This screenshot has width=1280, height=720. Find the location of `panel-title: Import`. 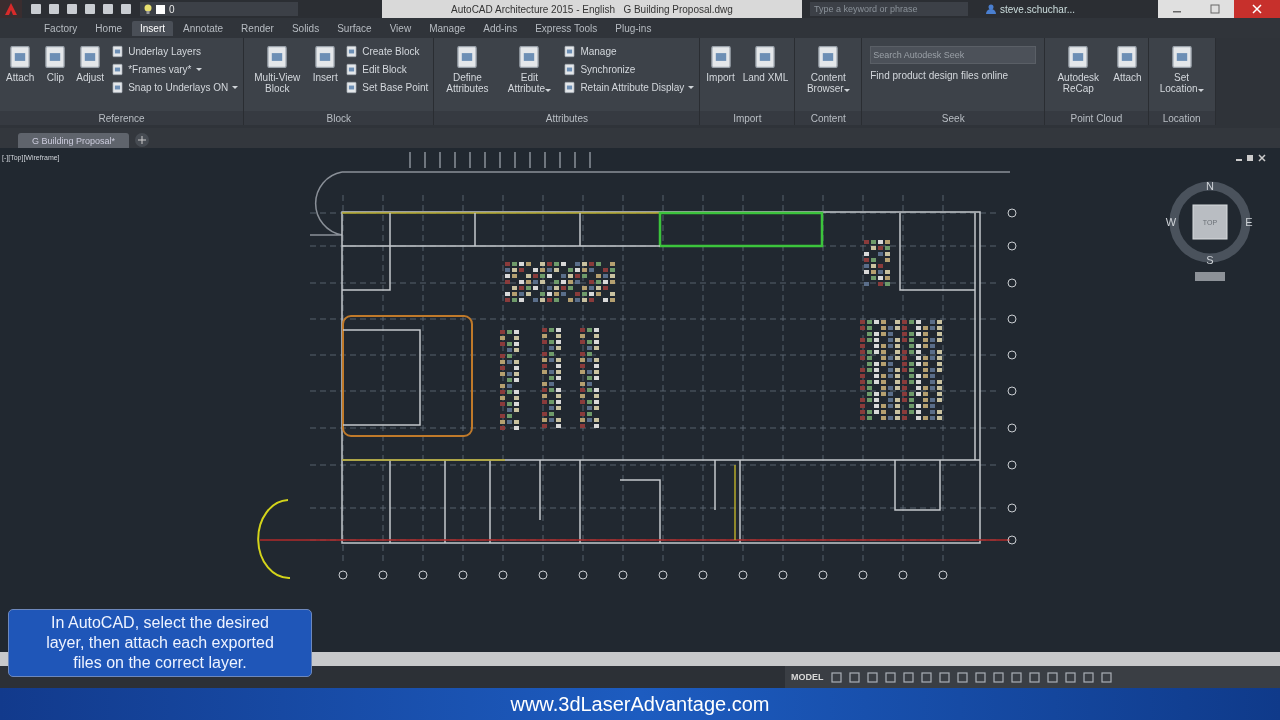

panel-title: Import is located at coordinates (747, 118).